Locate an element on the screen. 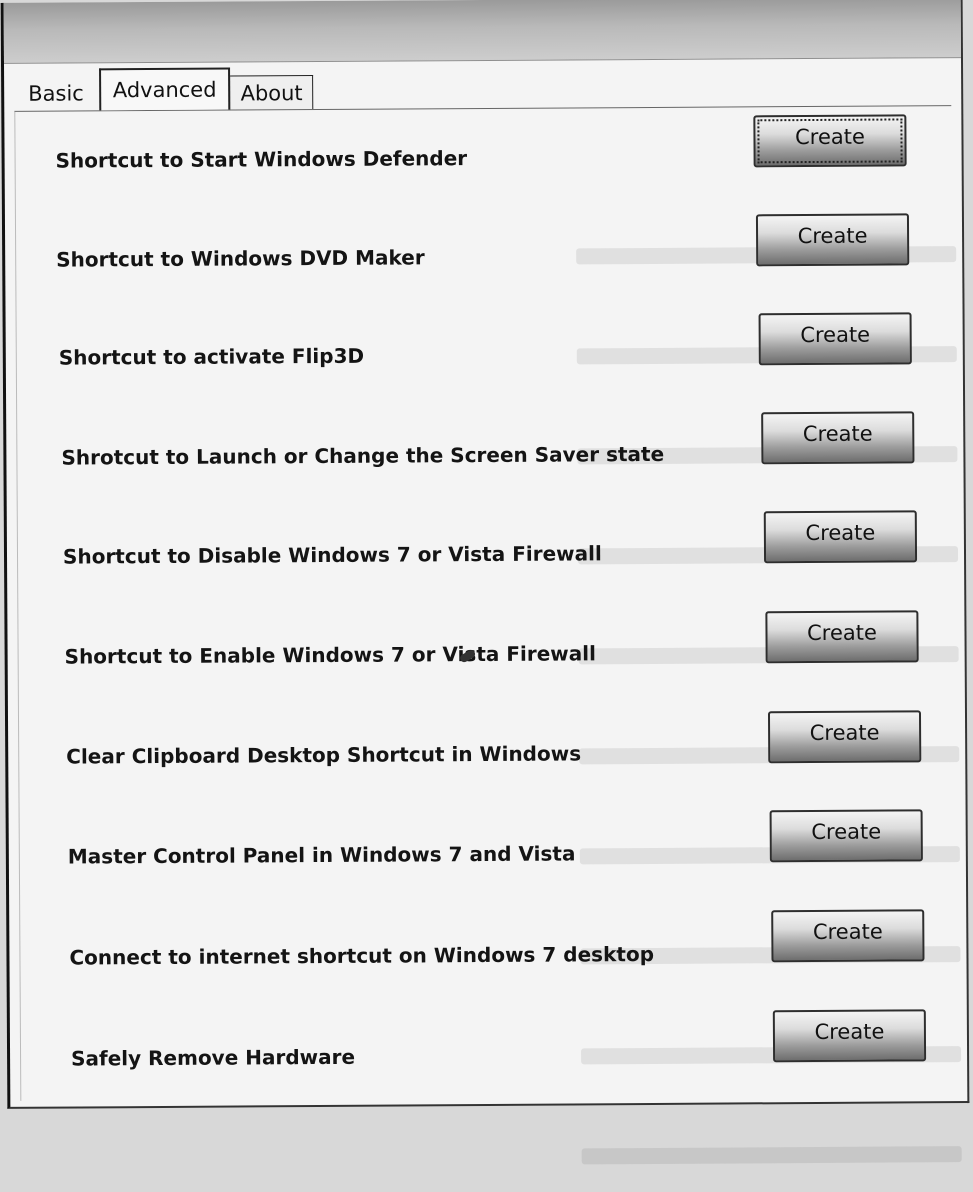 The height and width of the screenshot is (1192, 973). create-button-connect-internet: Create is located at coordinates (848, 936).